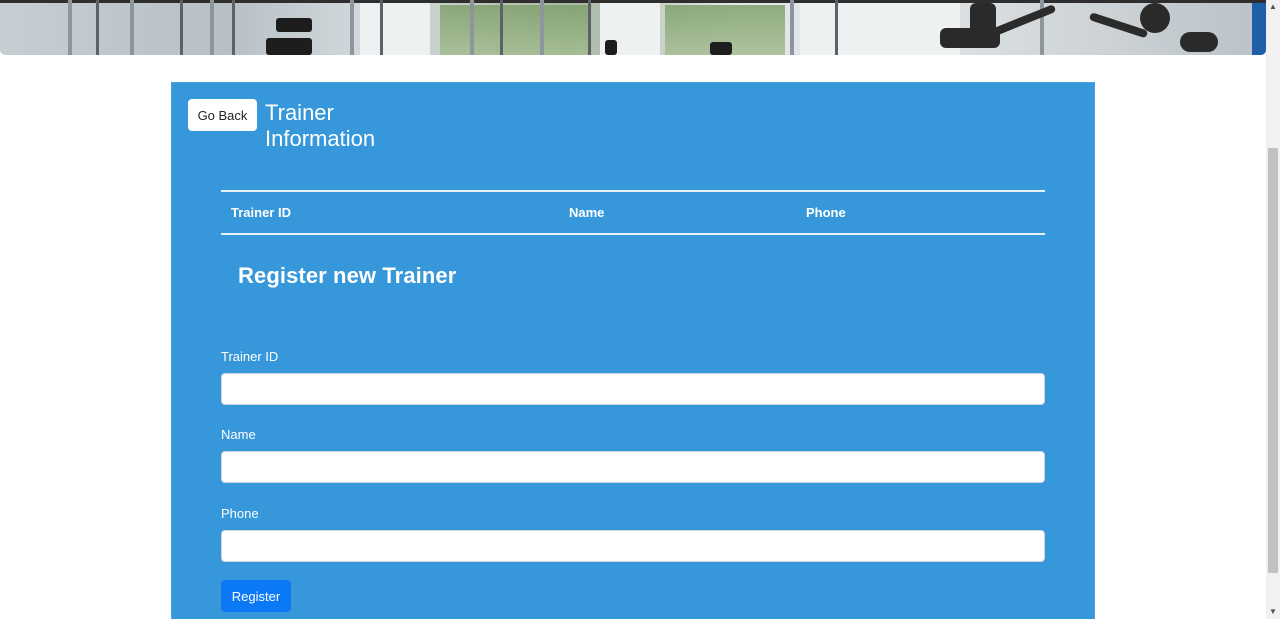  Describe the element at coordinates (515, 30) in the screenshot. I see `banner-greenery` at that location.